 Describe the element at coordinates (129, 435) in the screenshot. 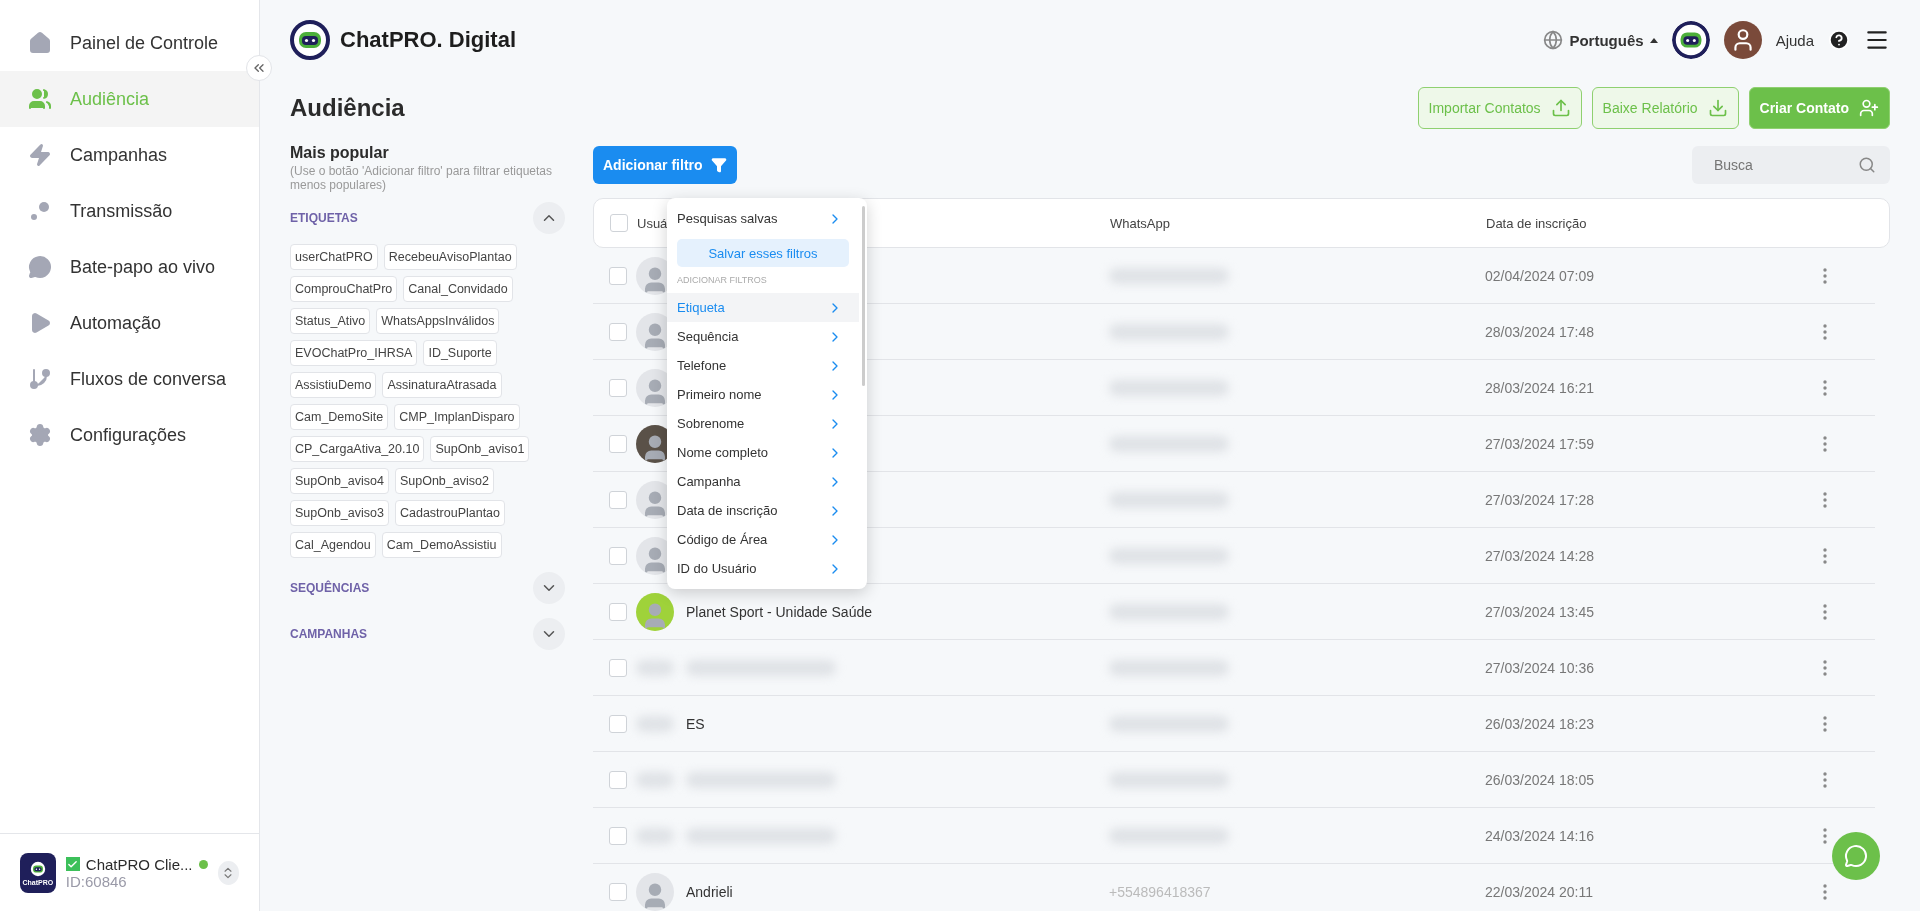

I see `nav-item: Configurações` at that location.